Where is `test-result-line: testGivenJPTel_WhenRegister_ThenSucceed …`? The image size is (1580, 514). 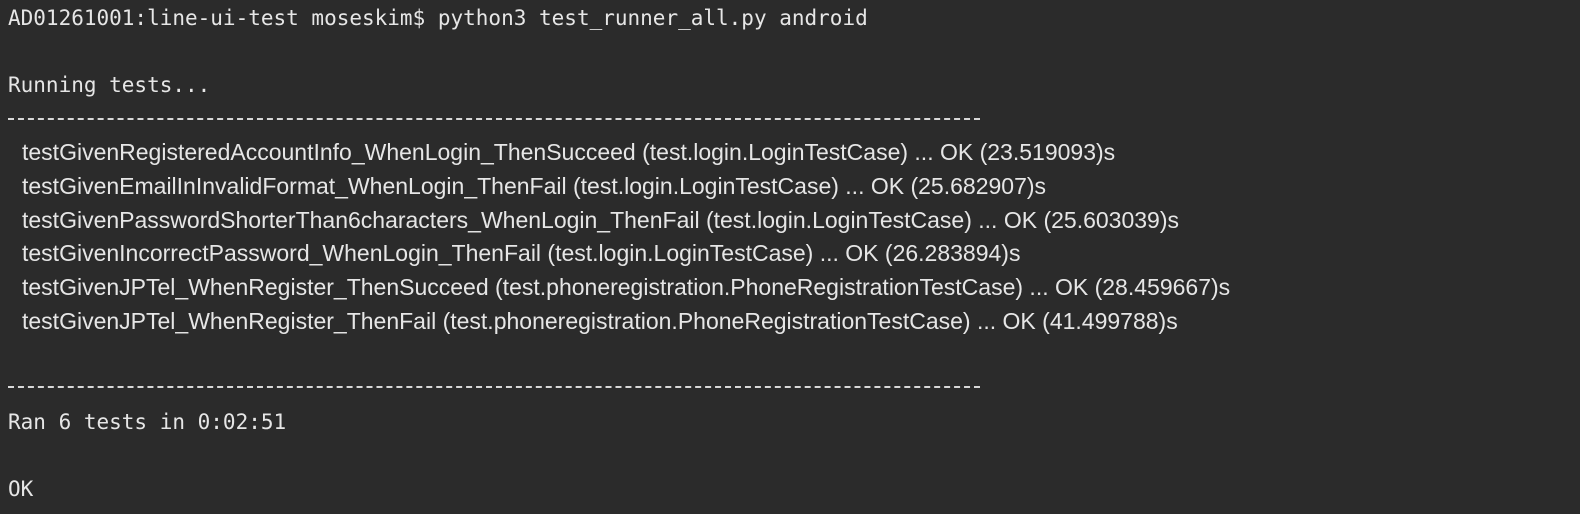
test-result-line: testGivenJPTel_WhenRegister_ThenSucceed … is located at coordinates (626, 287).